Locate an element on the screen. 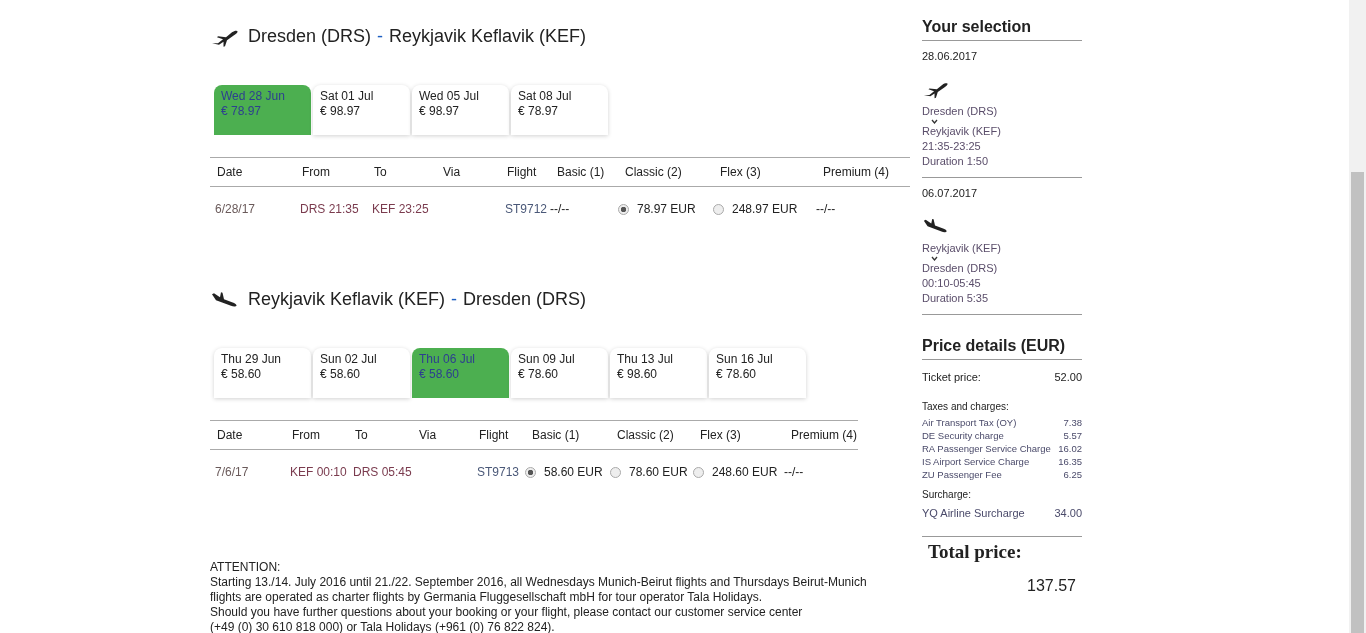  date-tab: Thu 29 Jun € 58.60 is located at coordinates (262, 373).